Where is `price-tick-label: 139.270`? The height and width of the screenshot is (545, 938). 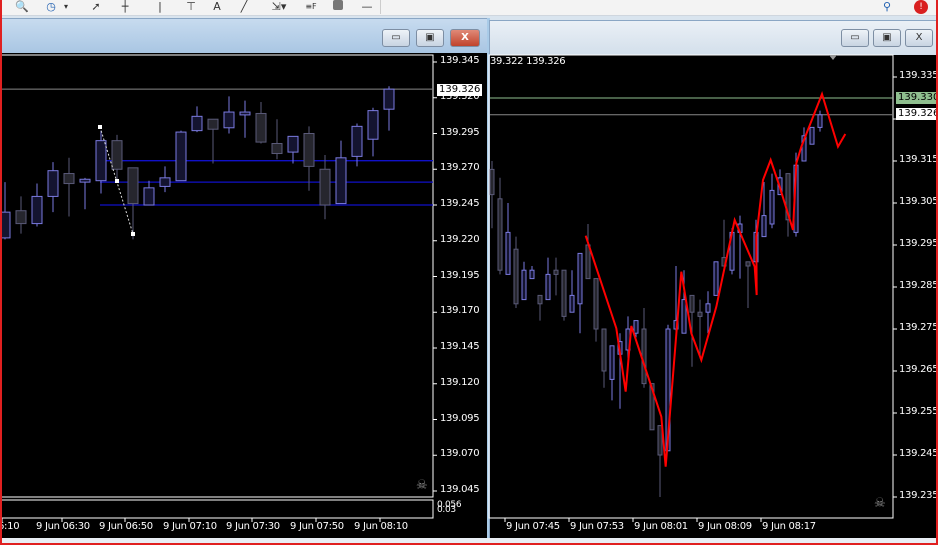 price-tick-label: 139.270 is located at coordinates (460, 168).